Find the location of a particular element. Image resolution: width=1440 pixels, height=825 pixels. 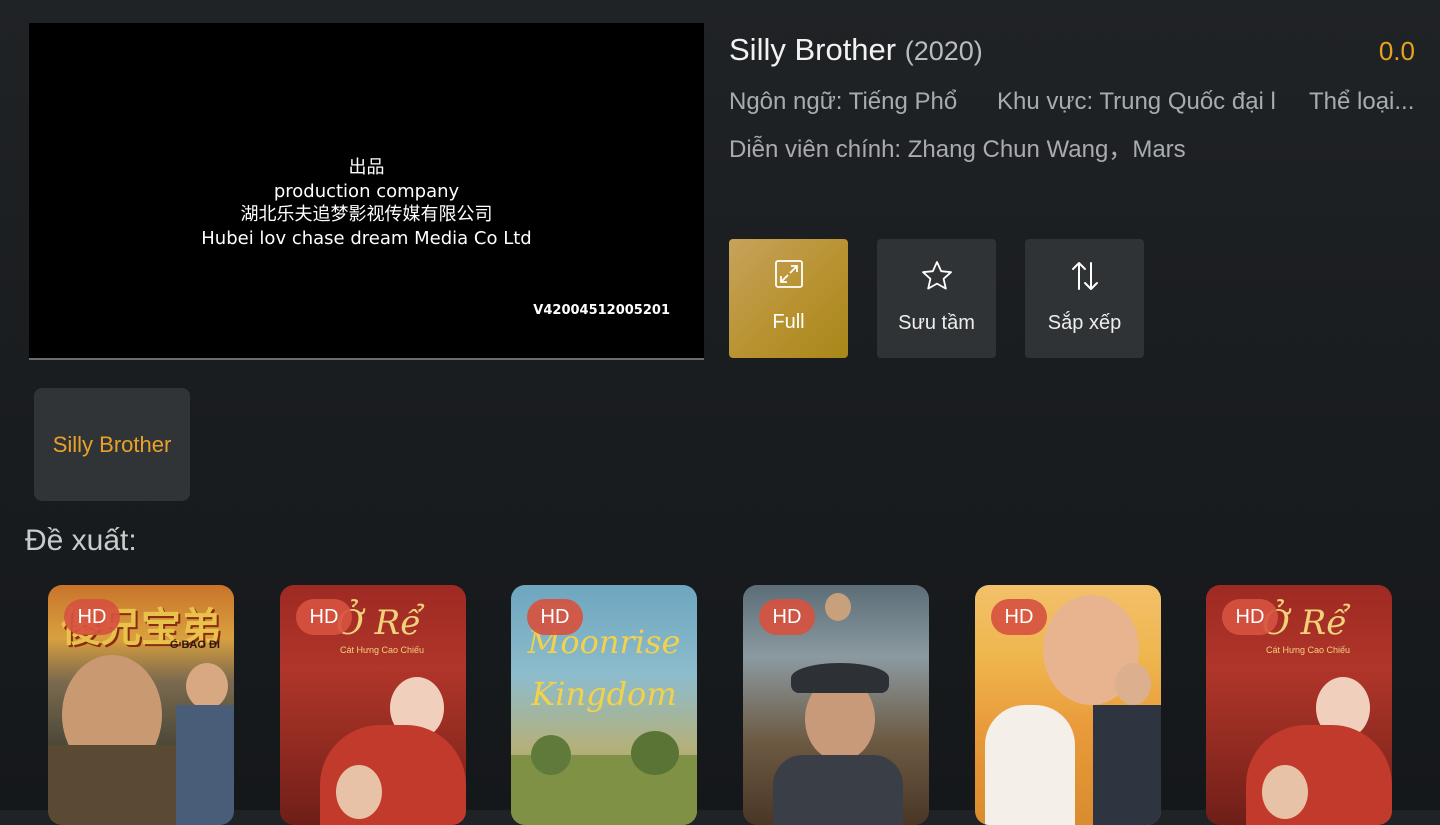

episode-label: Silly Brother is located at coordinates (112, 444).